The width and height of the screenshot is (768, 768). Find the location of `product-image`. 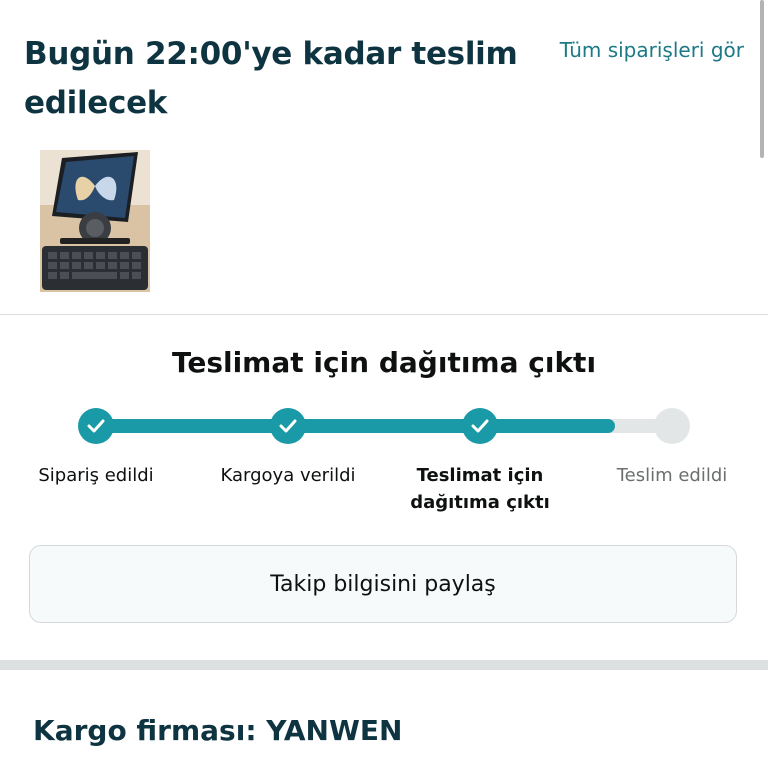

product-image is located at coordinates (95, 221).